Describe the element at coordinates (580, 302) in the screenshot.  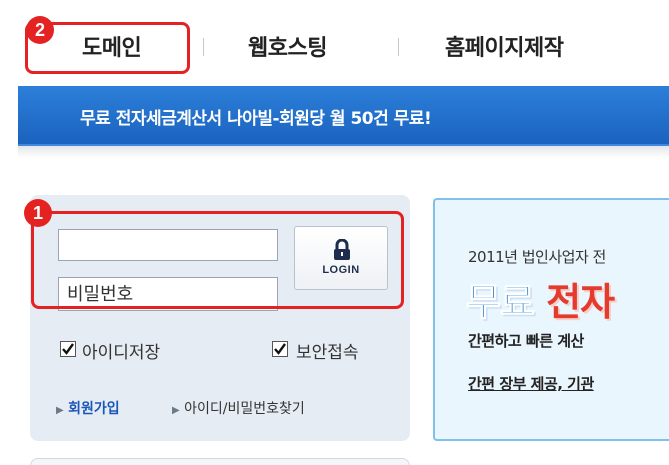
I see `promo-headline-part2: 전자` at that location.